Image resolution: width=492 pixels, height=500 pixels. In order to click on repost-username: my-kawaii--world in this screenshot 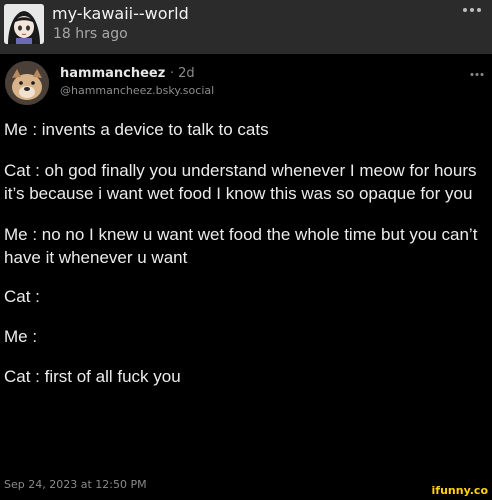, I will do `click(120, 14)`.